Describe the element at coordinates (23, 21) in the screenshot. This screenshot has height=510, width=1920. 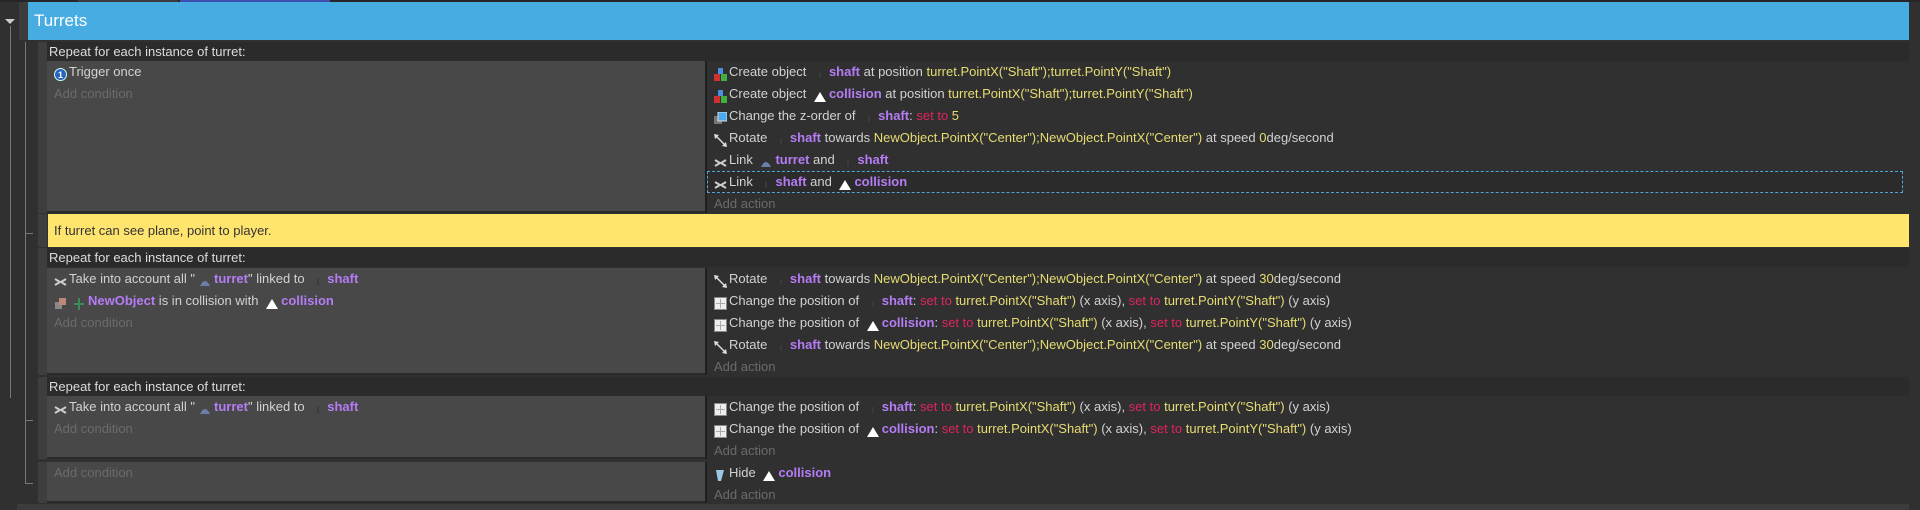
I see `group-handle` at that location.